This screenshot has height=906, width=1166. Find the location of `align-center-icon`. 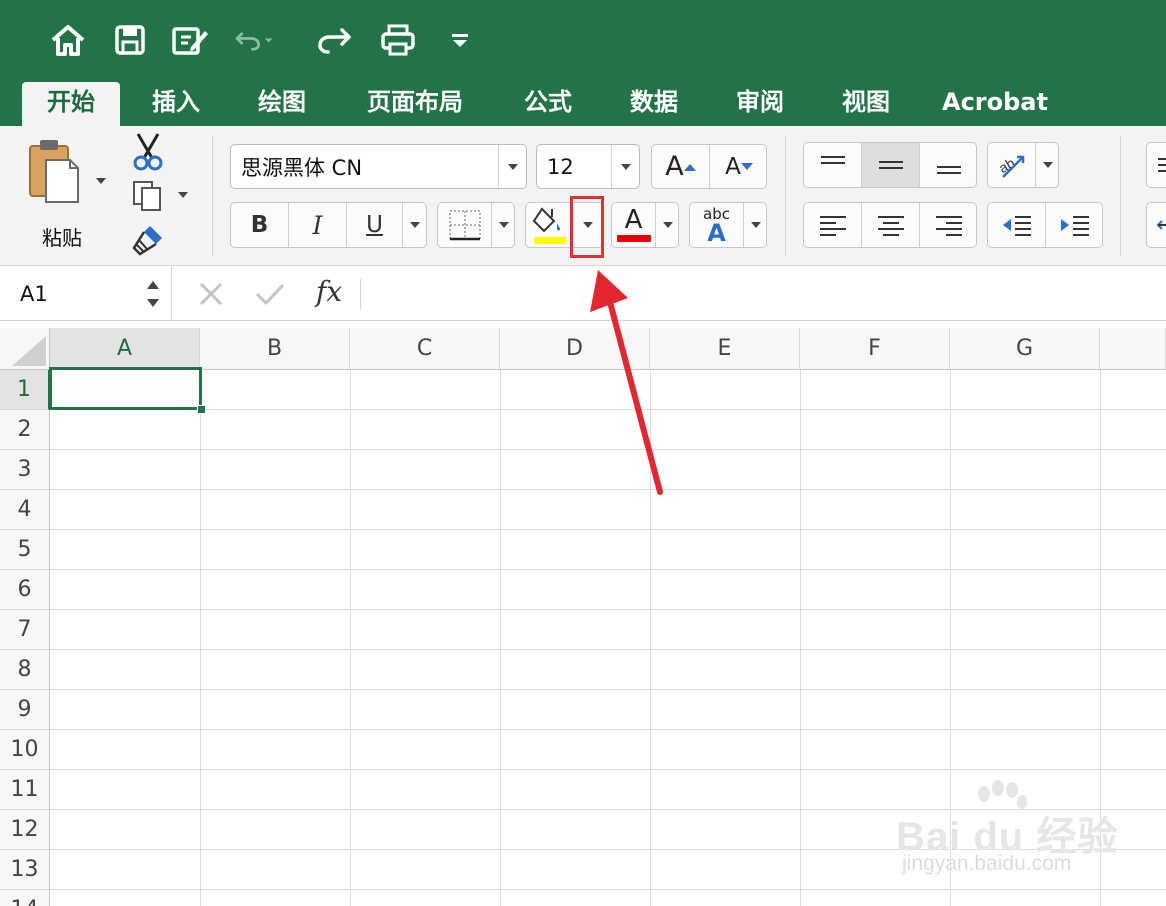

align-center-icon is located at coordinates (890, 226).